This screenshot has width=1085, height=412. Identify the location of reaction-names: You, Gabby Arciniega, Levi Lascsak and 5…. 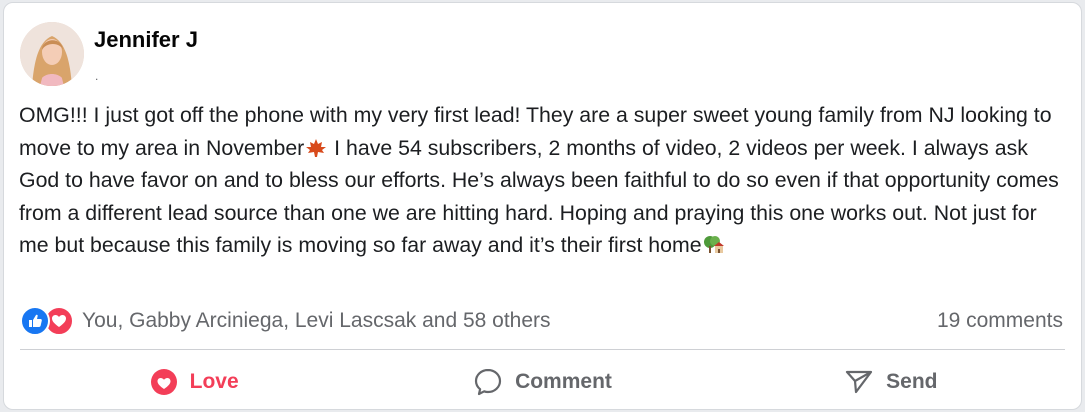
(316, 321).